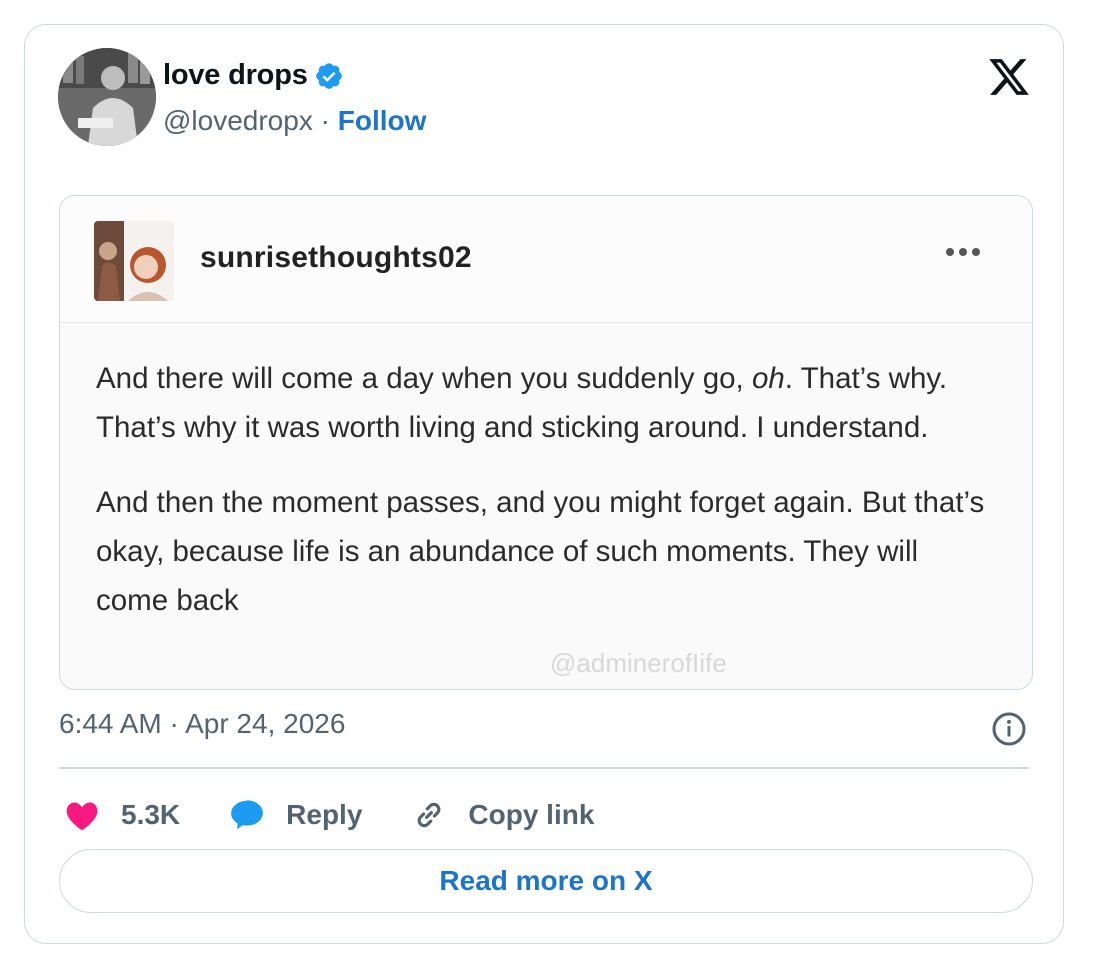  What do you see at coordinates (546, 881) in the screenshot?
I see `read-more-button: Read more on X` at bounding box center [546, 881].